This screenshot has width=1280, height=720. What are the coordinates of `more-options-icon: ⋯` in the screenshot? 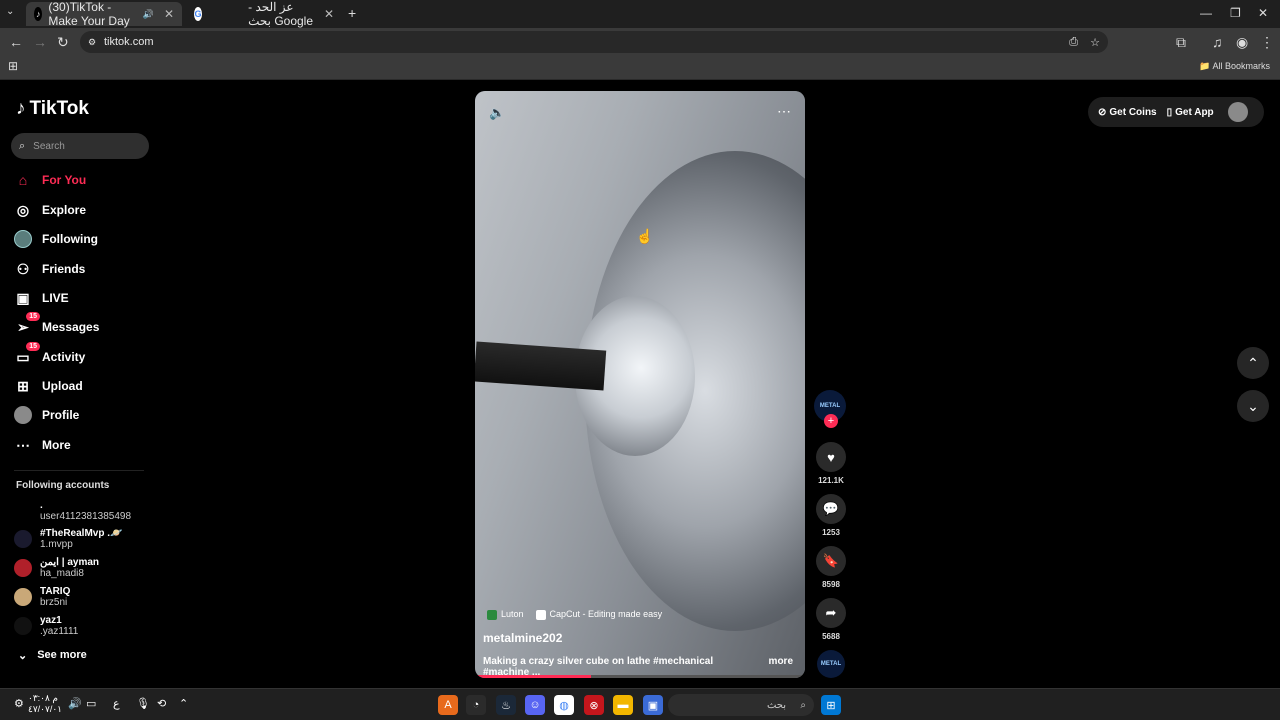 It's located at (784, 111).